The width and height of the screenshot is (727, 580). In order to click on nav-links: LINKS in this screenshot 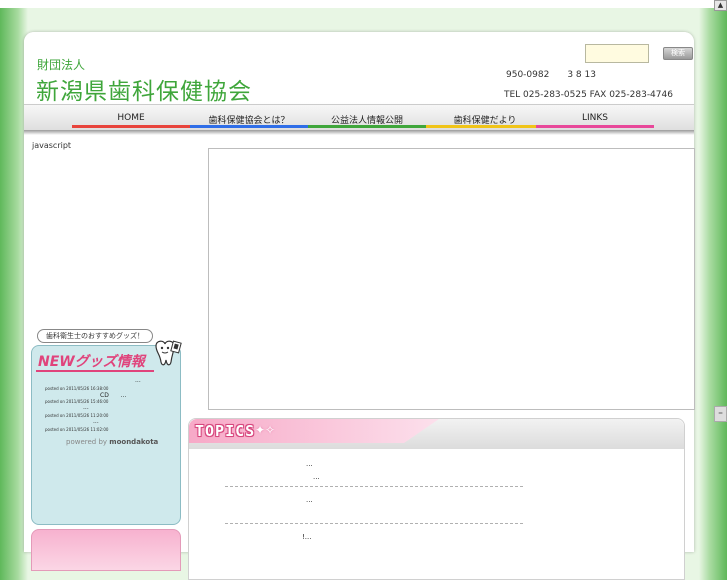, I will do `click(595, 118)`.